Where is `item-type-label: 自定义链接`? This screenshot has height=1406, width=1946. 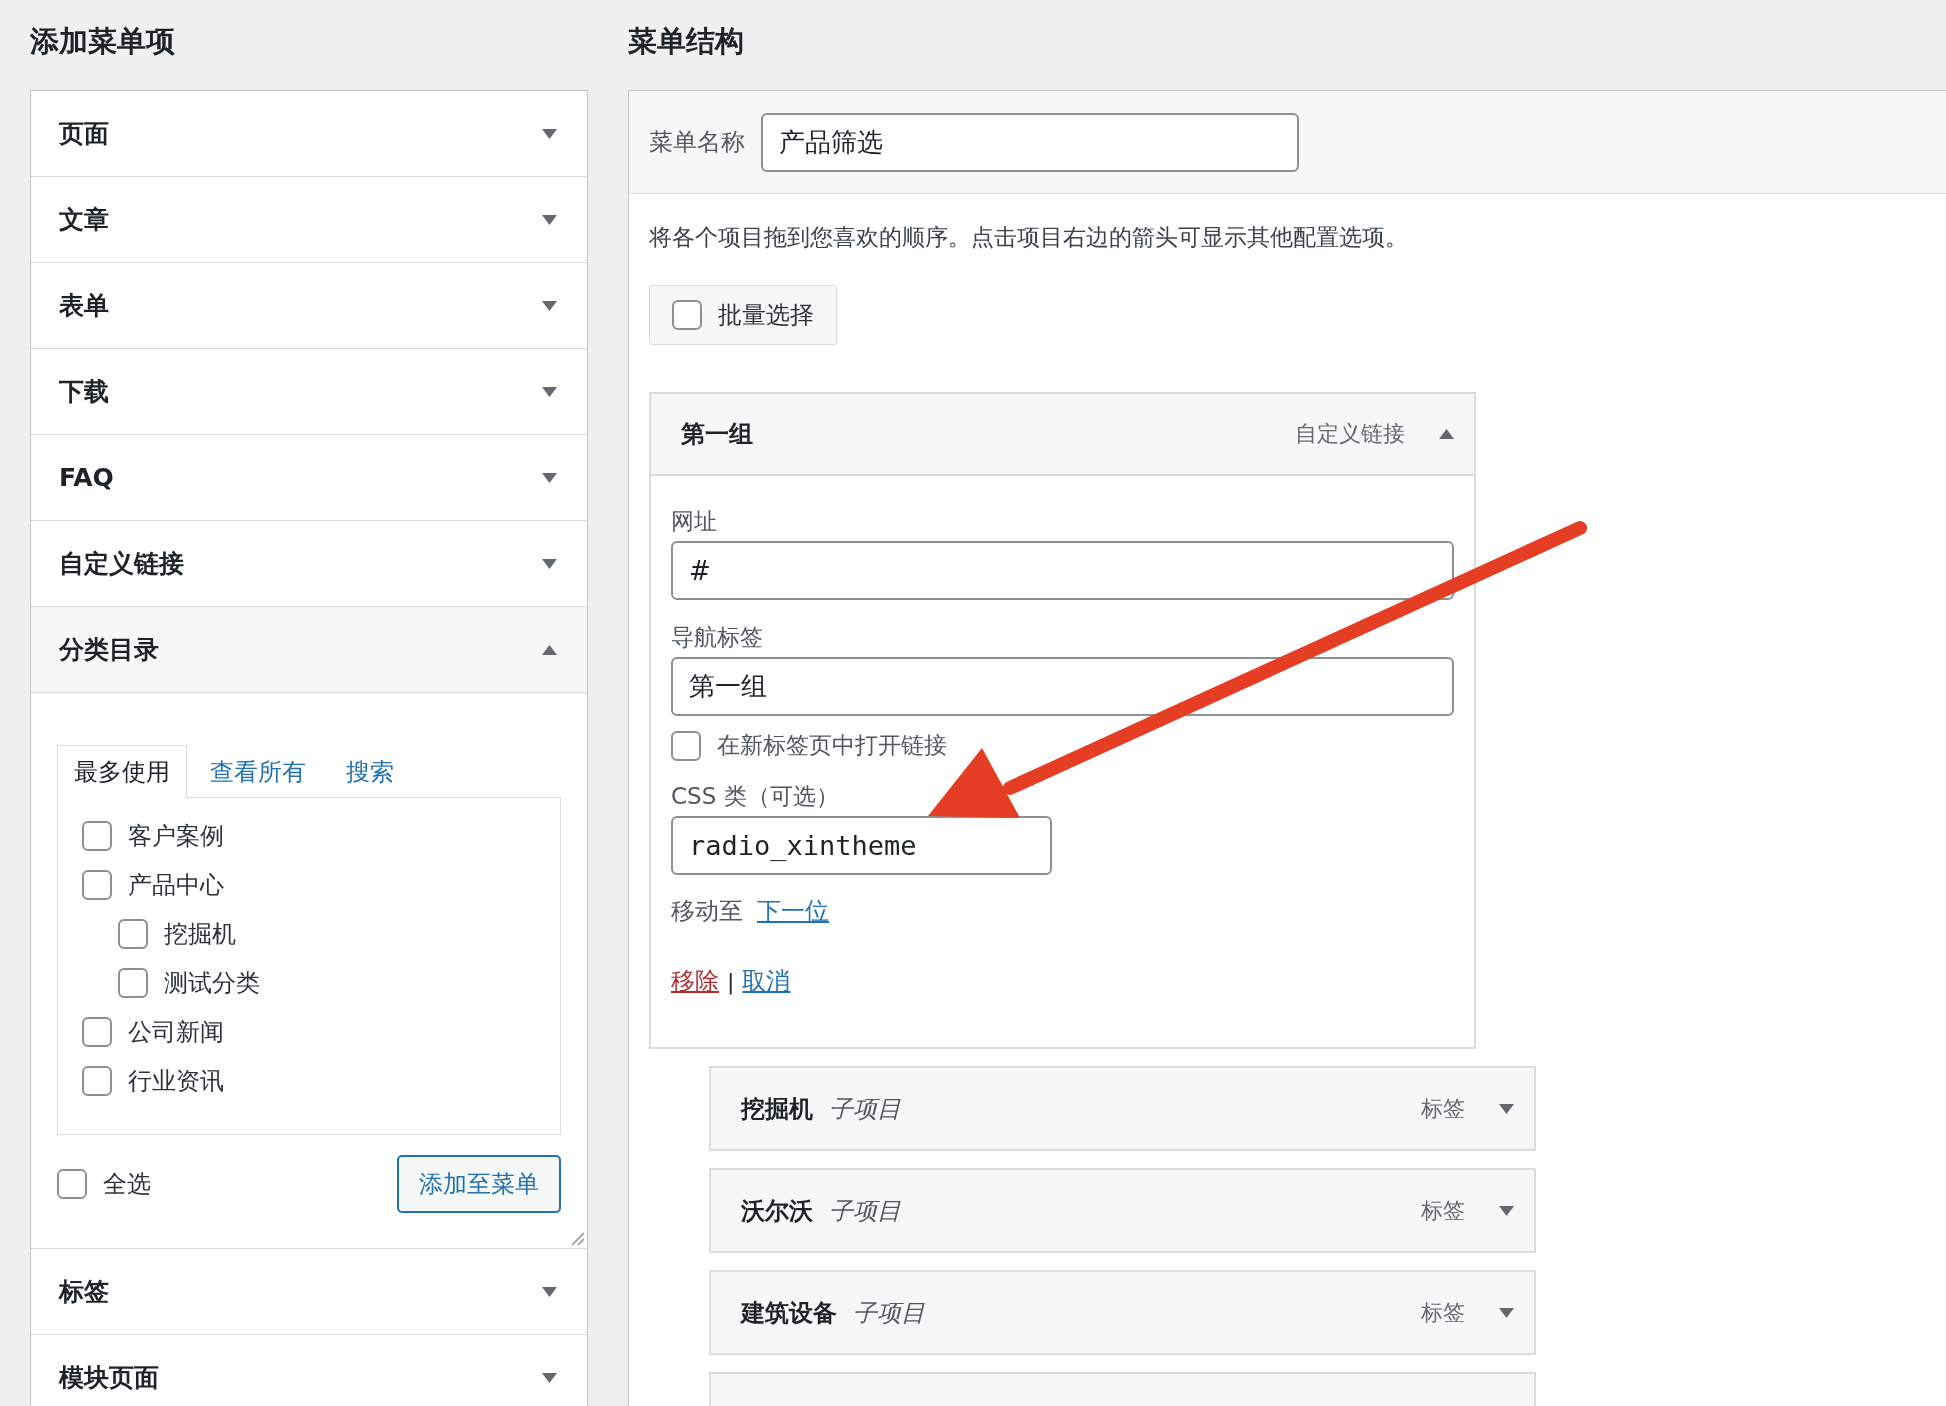 item-type-label: 自定义链接 is located at coordinates (1350, 434).